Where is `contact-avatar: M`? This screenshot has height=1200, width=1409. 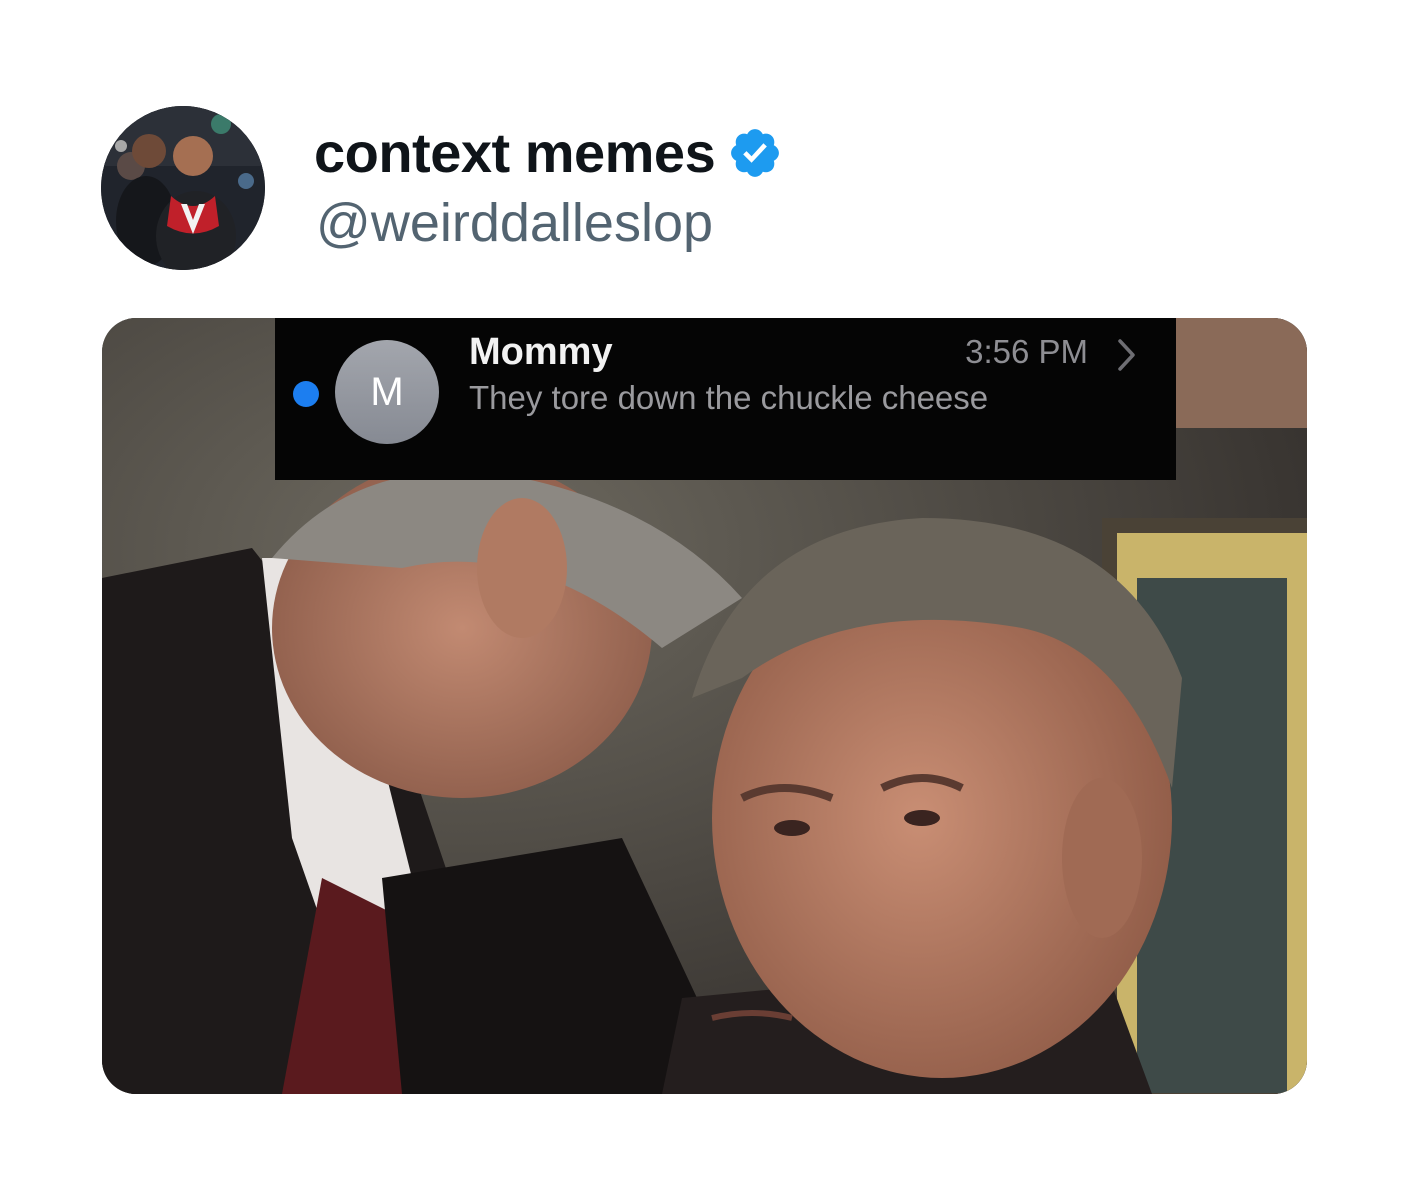 contact-avatar: M is located at coordinates (387, 392).